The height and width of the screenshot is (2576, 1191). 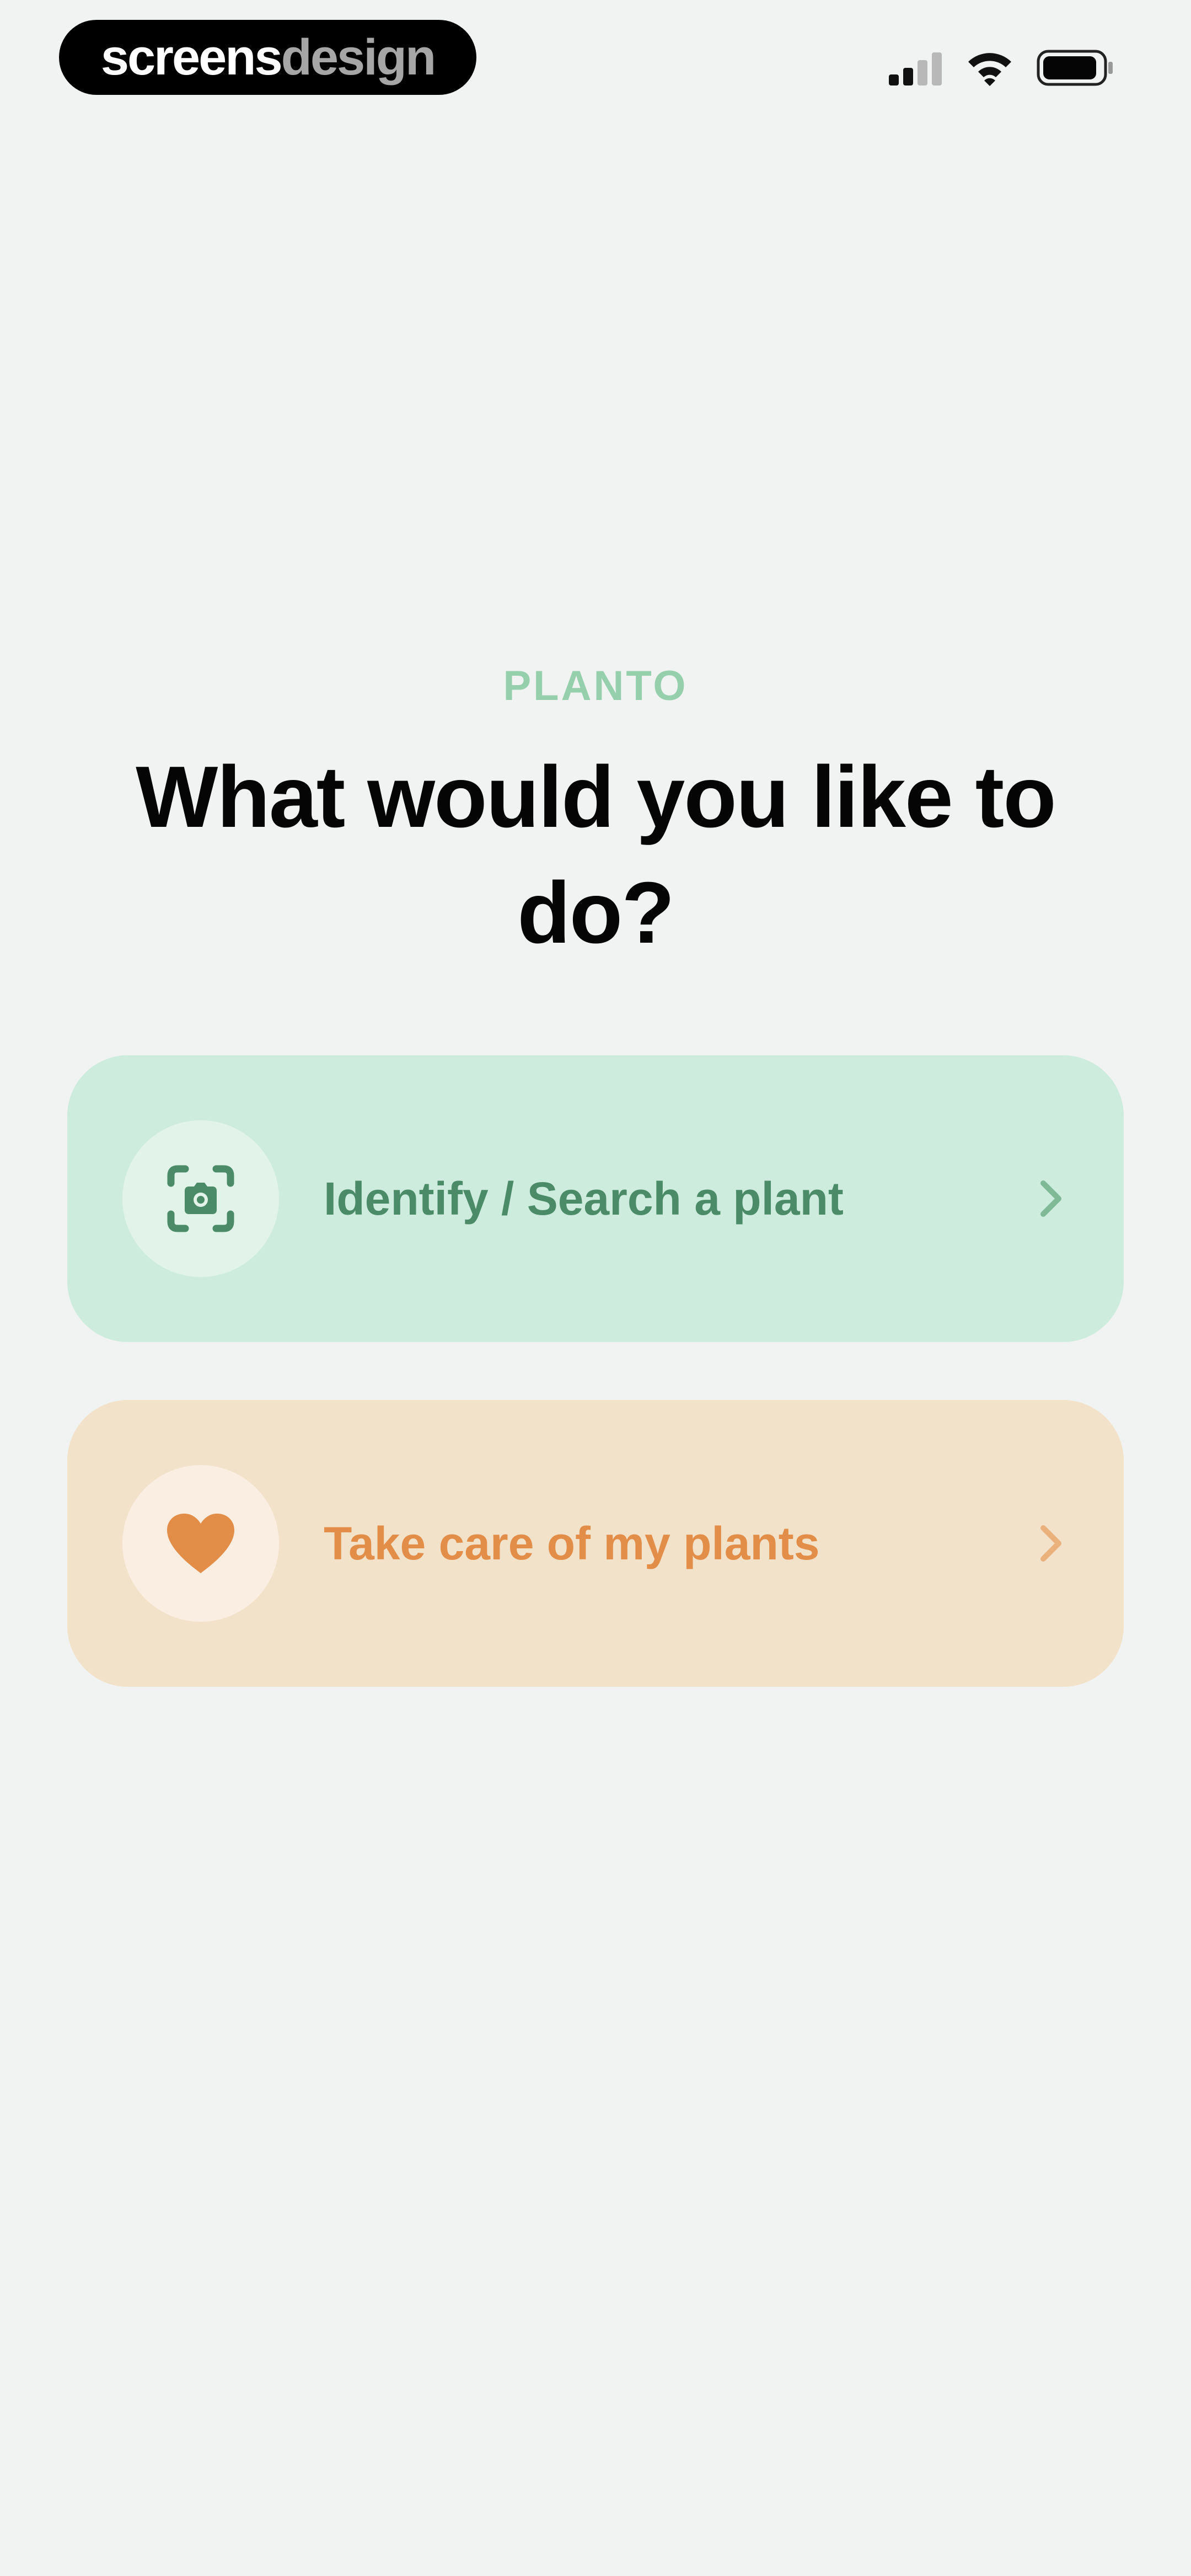 What do you see at coordinates (596, 855) in the screenshot?
I see `page-title: What would you like to do?` at bounding box center [596, 855].